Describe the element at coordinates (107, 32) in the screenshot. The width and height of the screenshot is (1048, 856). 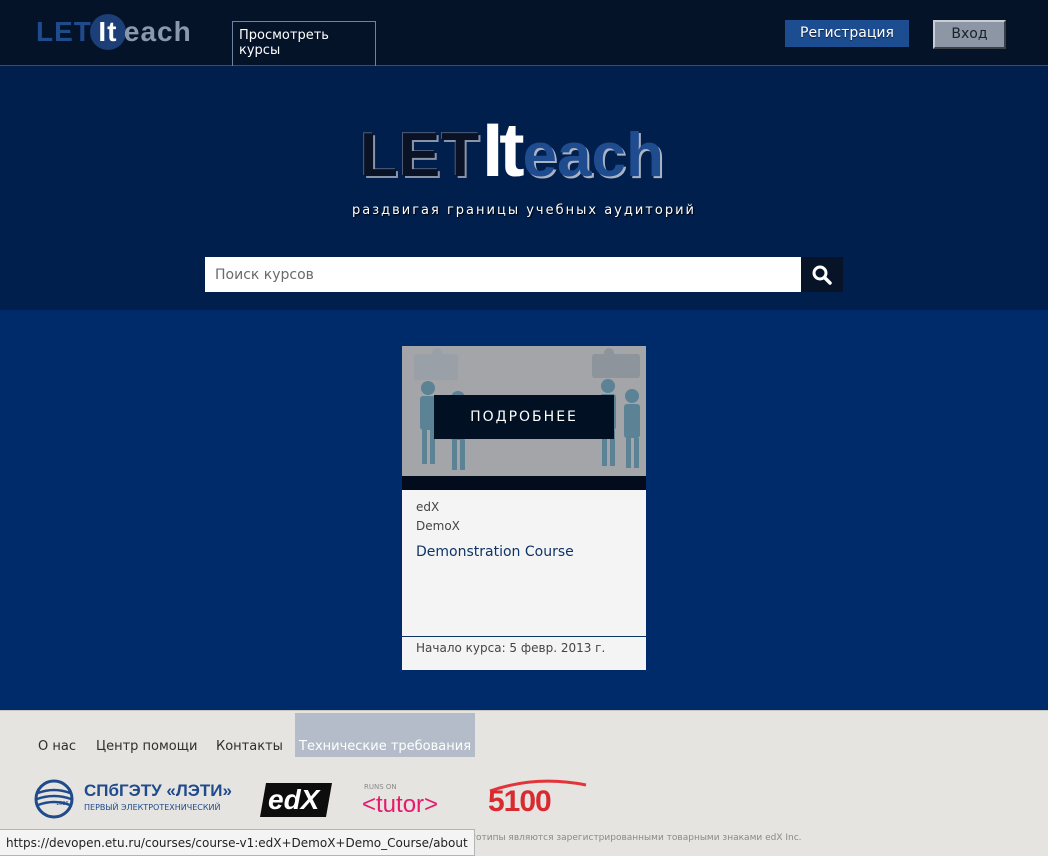
I see `logo-part-it: It` at that location.